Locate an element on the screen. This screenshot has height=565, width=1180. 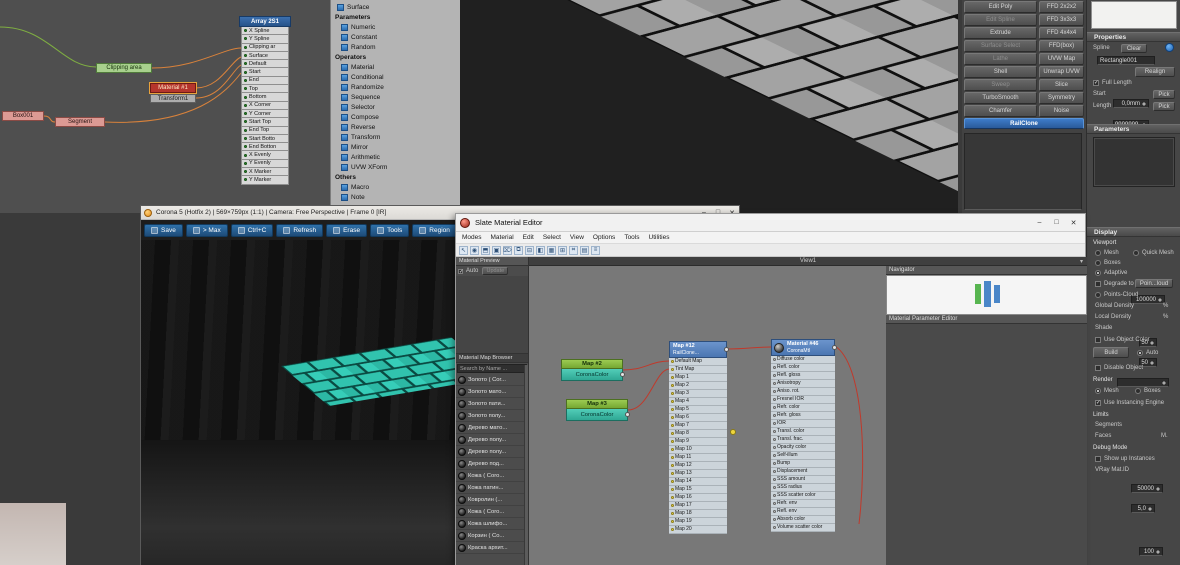
array-input-slot: Top is located at coordinates (265, 89).